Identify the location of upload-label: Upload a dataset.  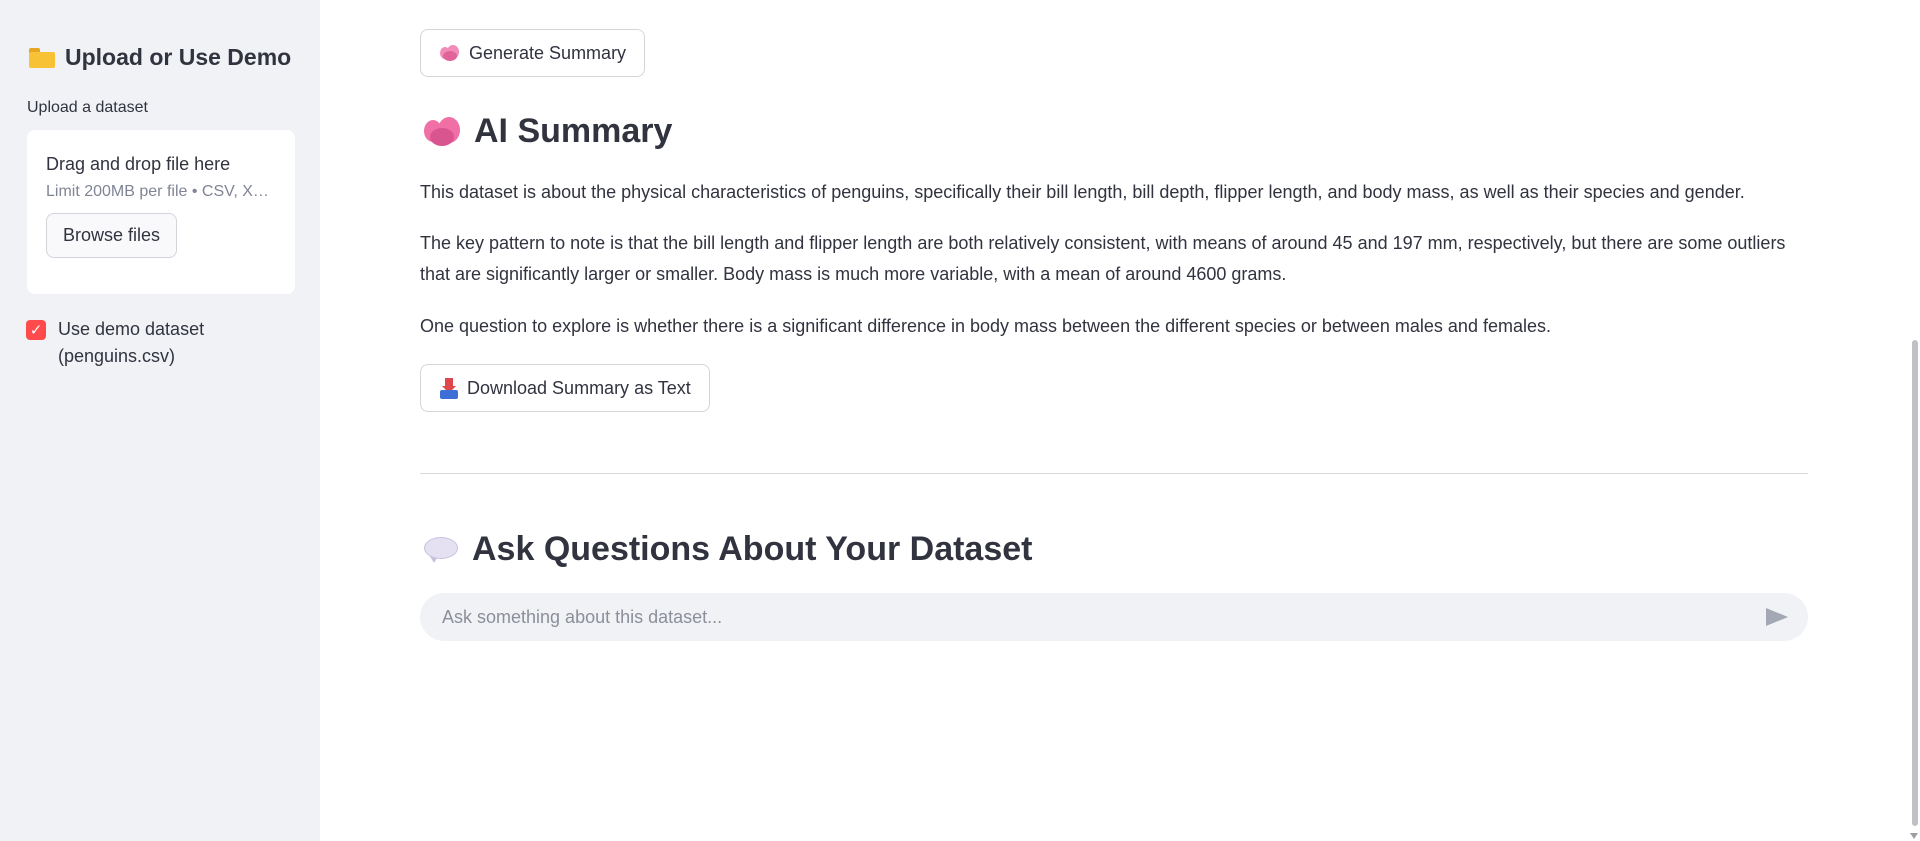
(87, 107).